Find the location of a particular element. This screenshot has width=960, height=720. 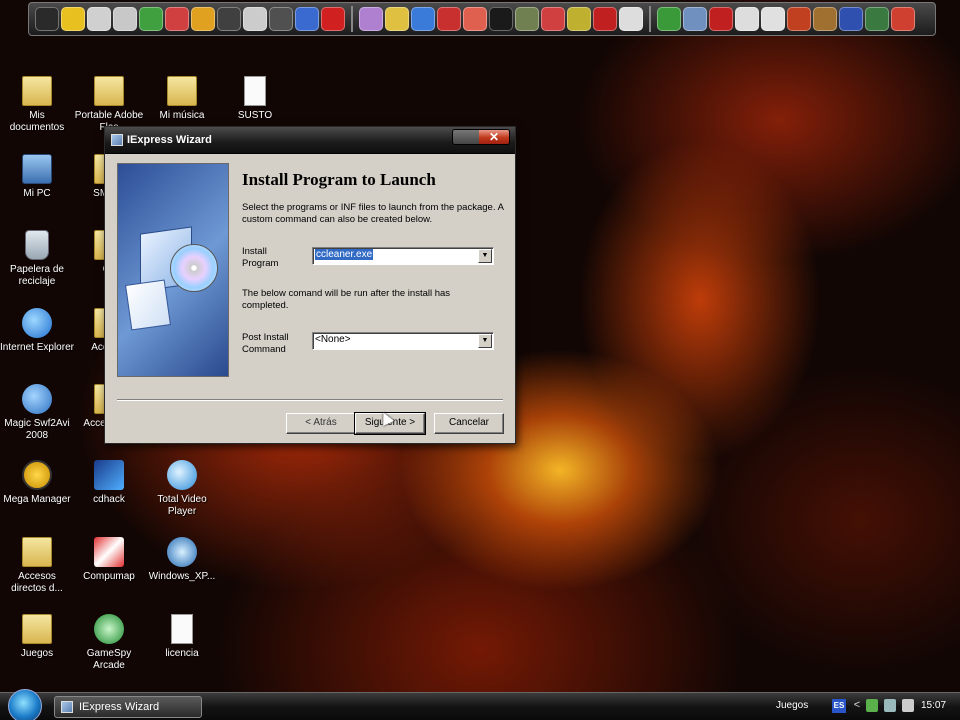

desktop-icon-label: GameSpy Arcade is located at coordinates (109, 659).